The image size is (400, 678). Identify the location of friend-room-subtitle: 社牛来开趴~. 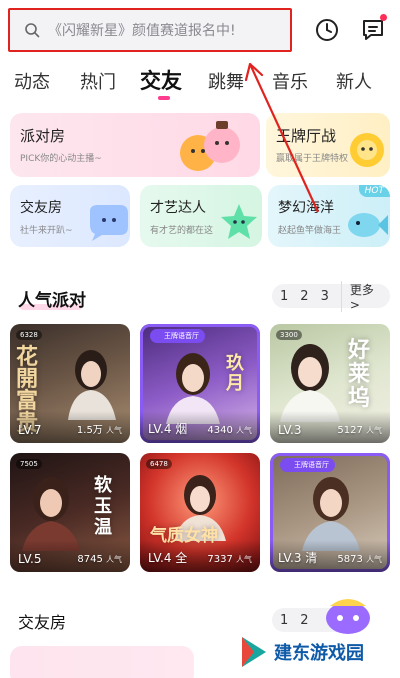
(46, 231).